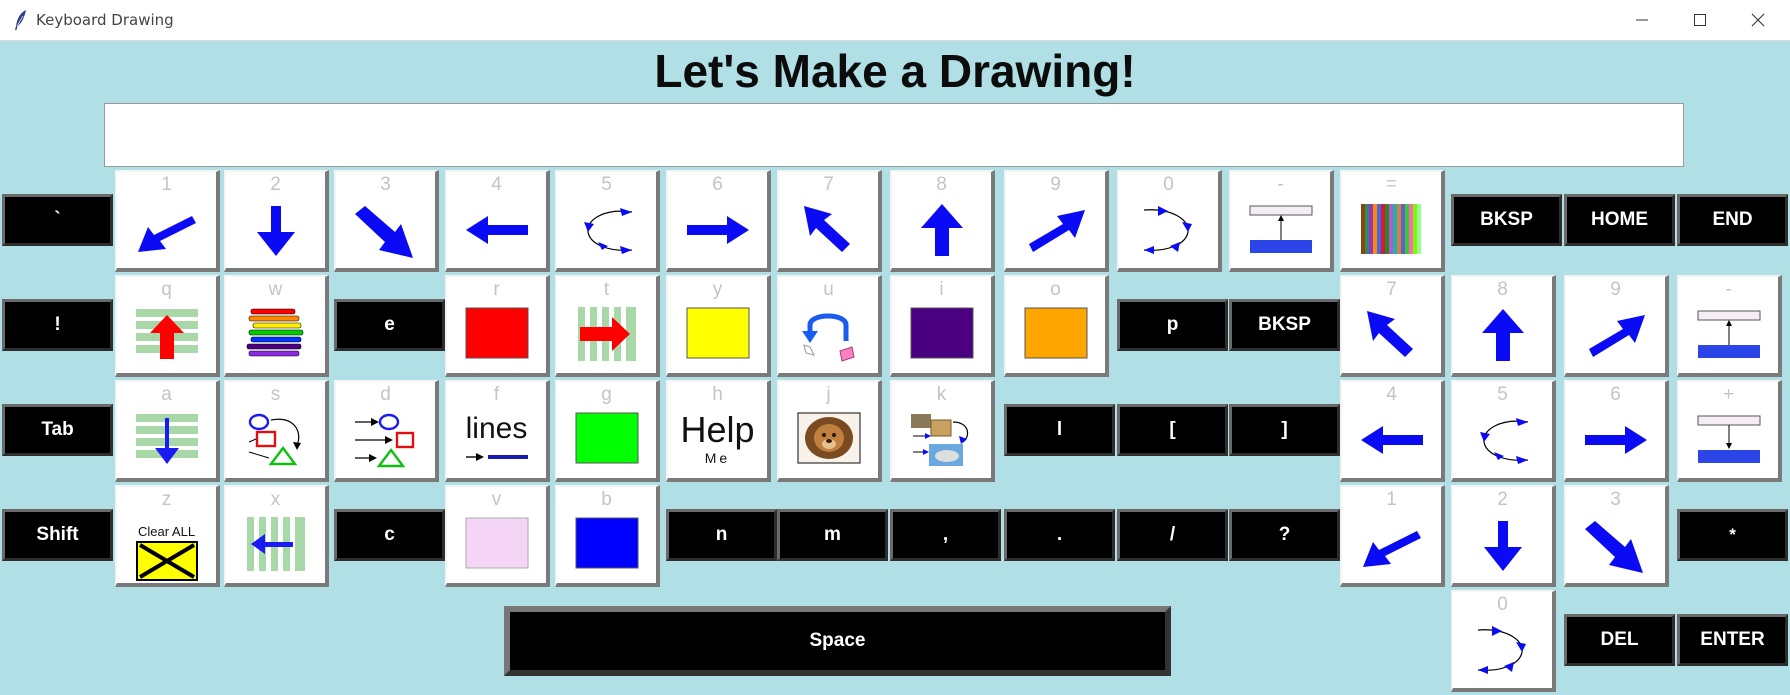 The width and height of the screenshot is (1790, 695). What do you see at coordinates (894, 135) in the screenshot?
I see `command-entry` at bounding box center [894, 135].